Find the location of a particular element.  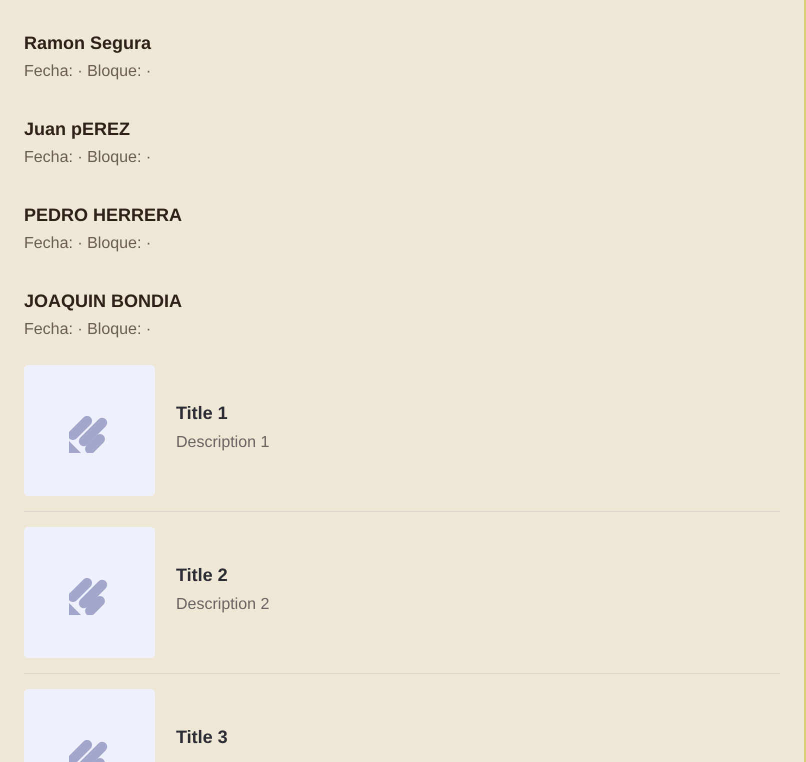

card-title: Title 2 is located at coordinates (202, 575).